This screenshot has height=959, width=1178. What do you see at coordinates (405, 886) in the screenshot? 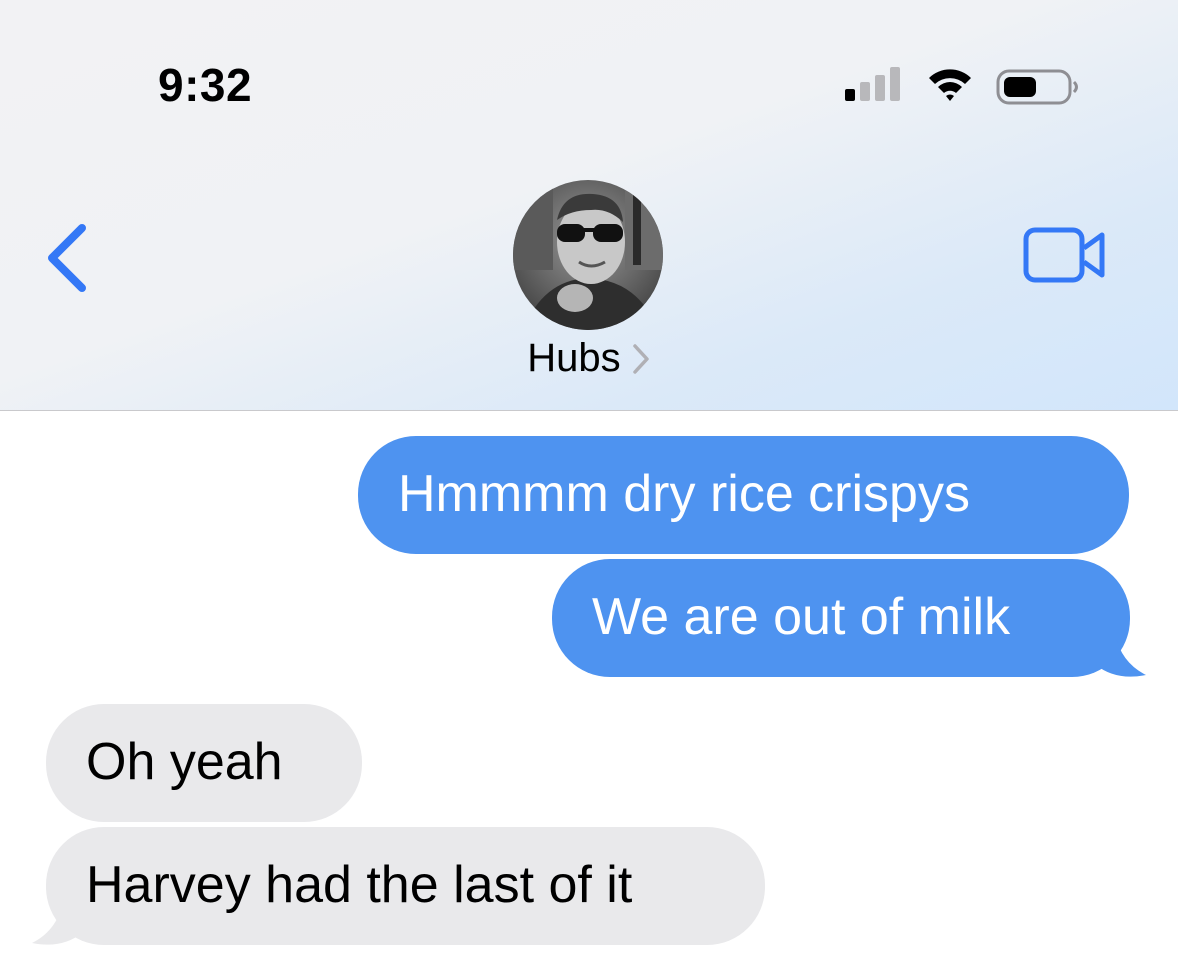
I see `message-bubble-received: Harvey had the last of it` at bounding box center [405, 886].